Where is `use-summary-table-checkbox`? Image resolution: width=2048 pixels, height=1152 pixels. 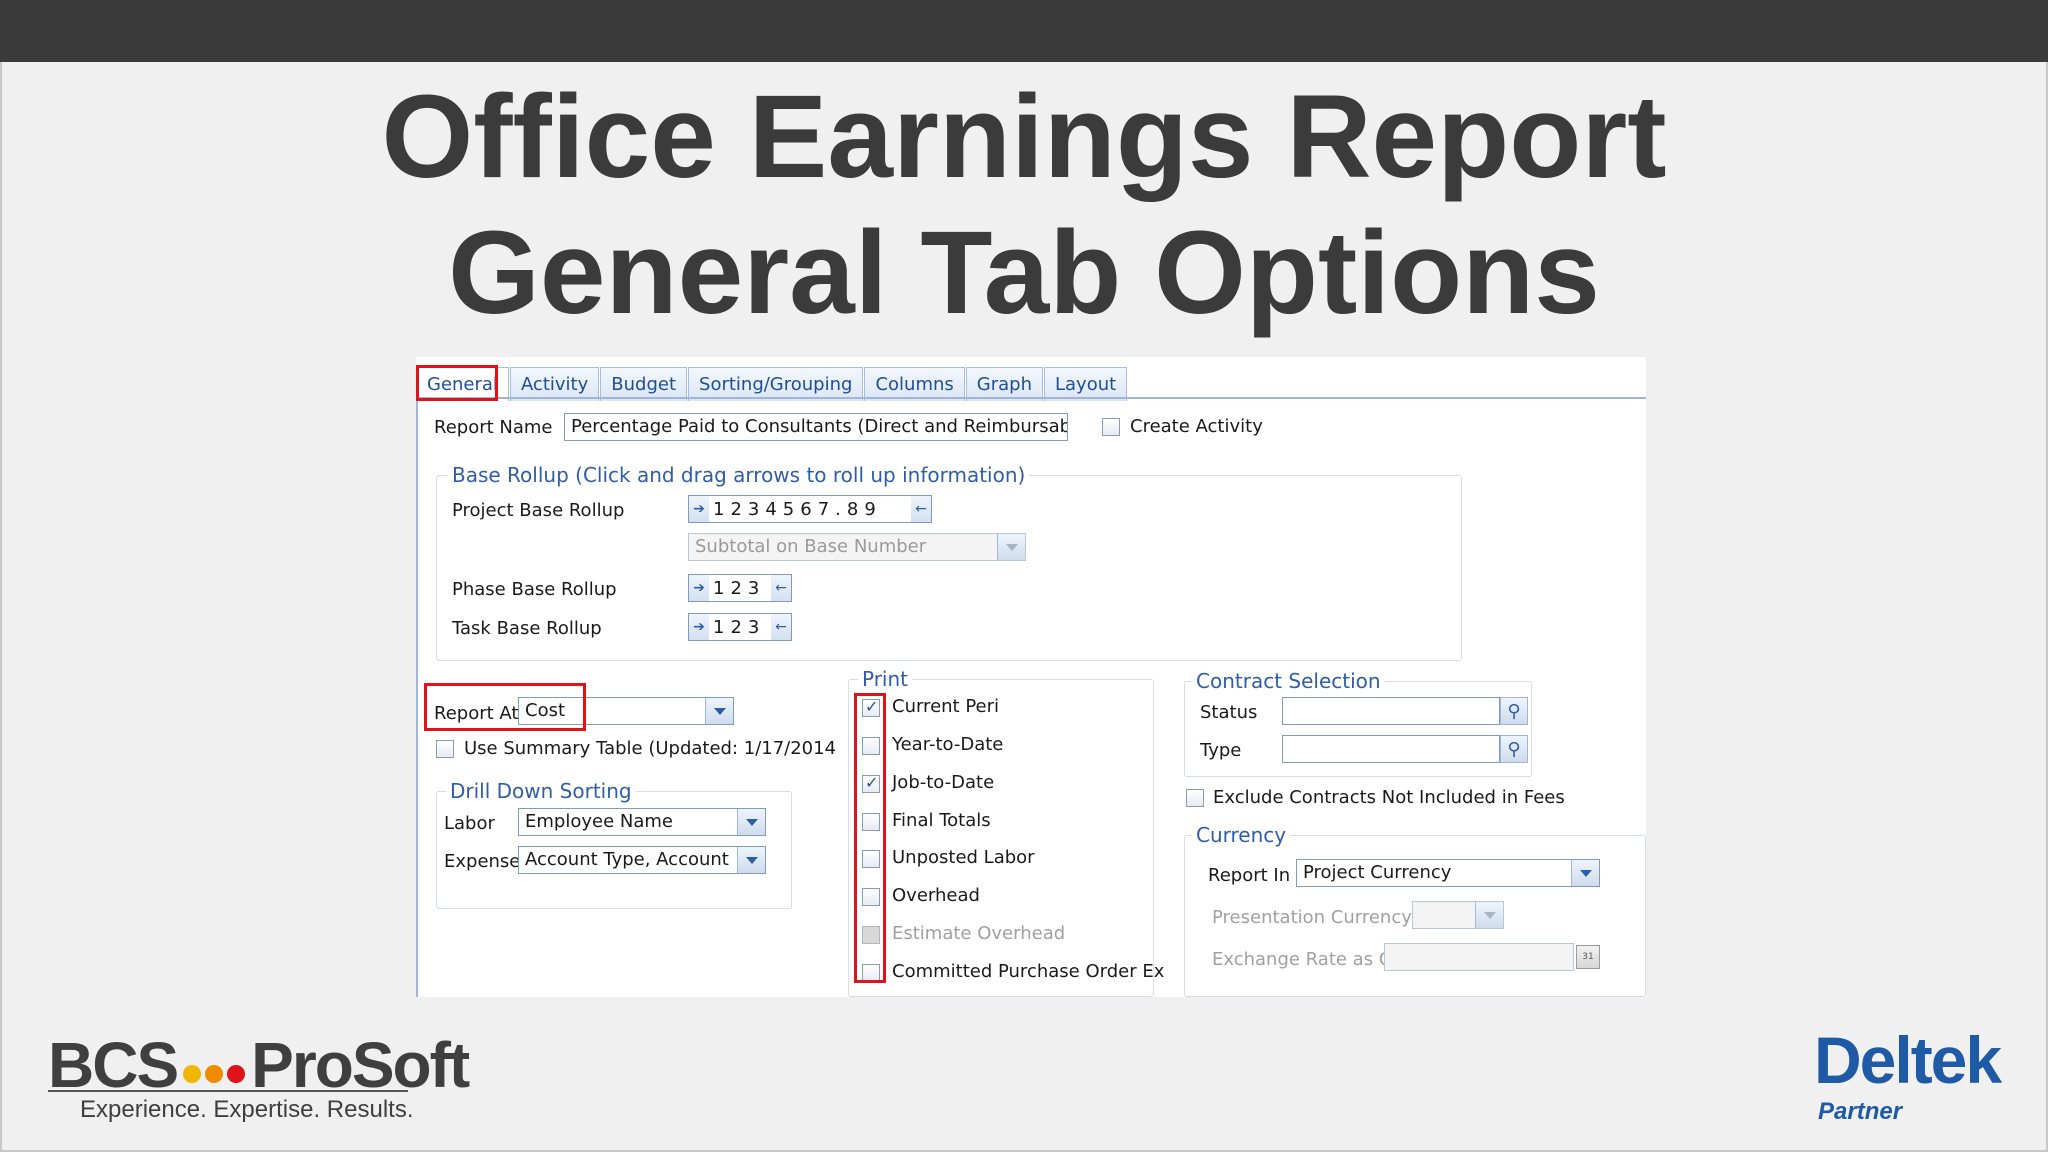 use-summary-table-checkbox is located at coordinates (445, 749).